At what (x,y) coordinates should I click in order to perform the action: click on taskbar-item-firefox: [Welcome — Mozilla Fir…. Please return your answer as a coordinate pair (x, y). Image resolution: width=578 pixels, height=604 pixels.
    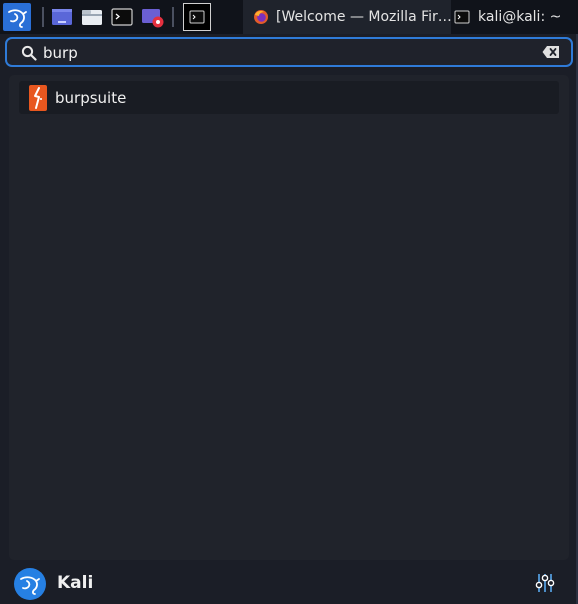
    Looking at the image, I should click on (347, 17).